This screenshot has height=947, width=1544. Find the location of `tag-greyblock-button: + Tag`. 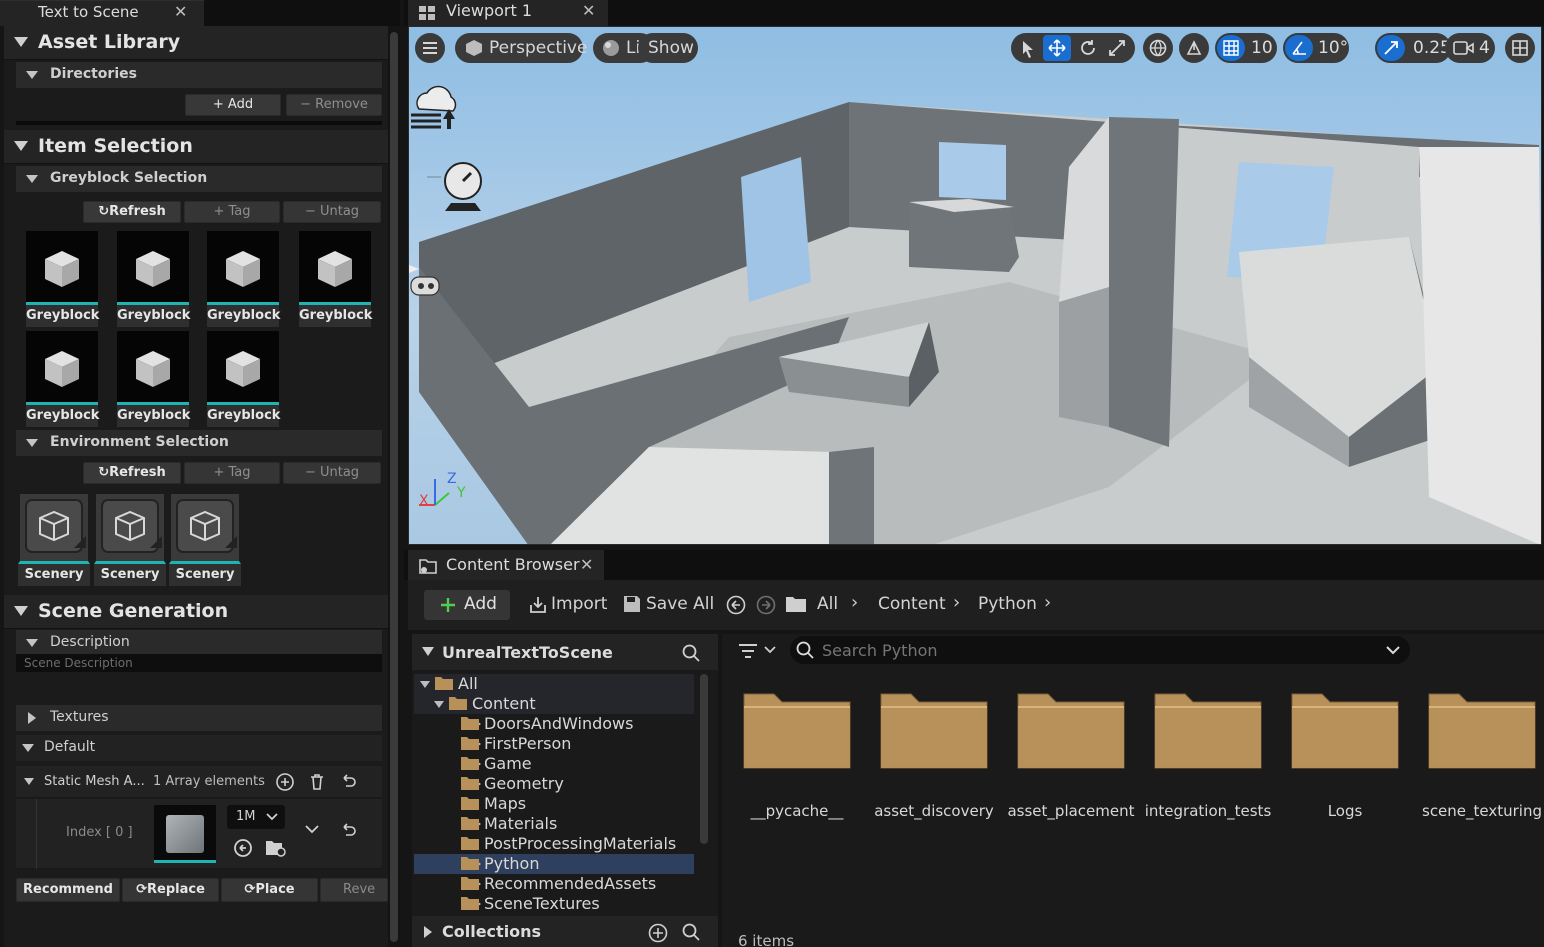

tag-greyblock-button: + Tag is located at coordinates (232, 212).